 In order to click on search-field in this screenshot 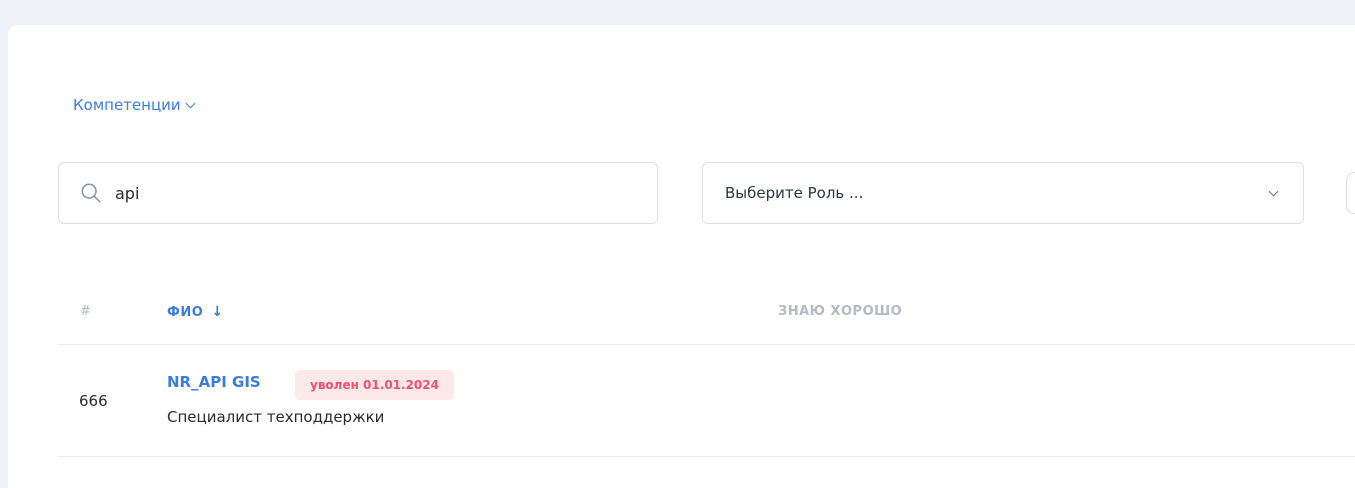, I will do `click(358, 193)`.